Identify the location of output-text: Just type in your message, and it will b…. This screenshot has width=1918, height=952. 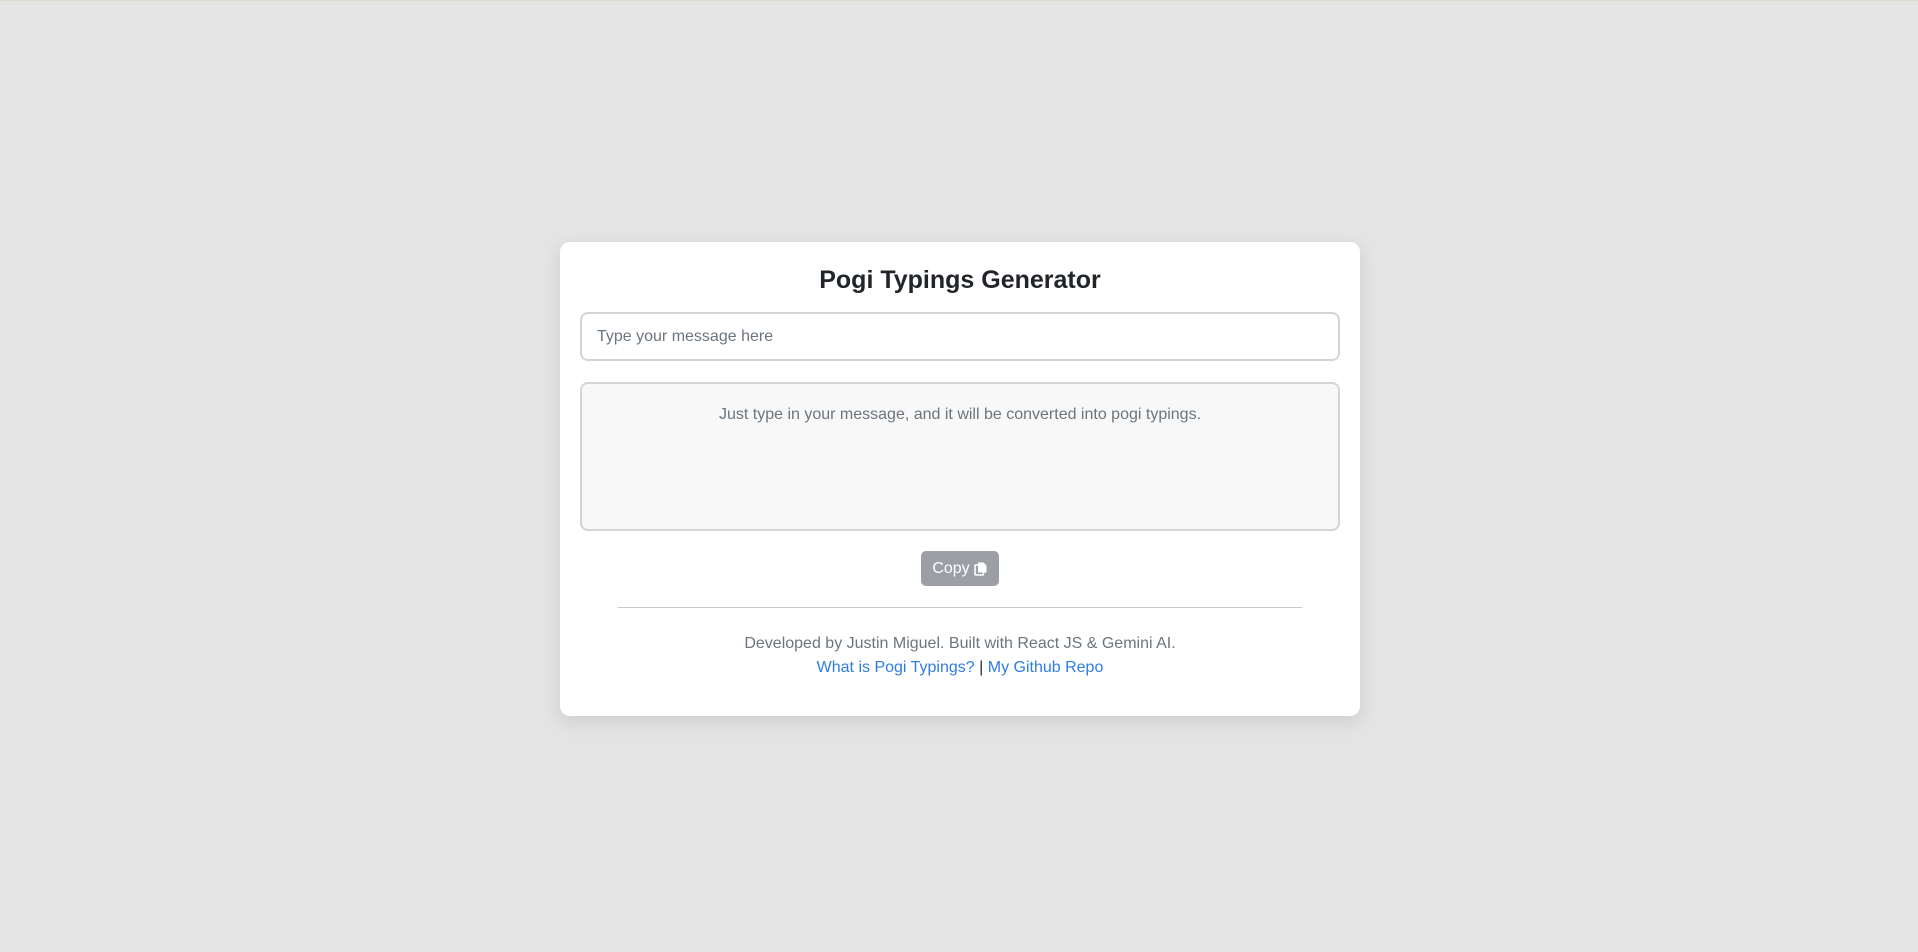
(960, 414).